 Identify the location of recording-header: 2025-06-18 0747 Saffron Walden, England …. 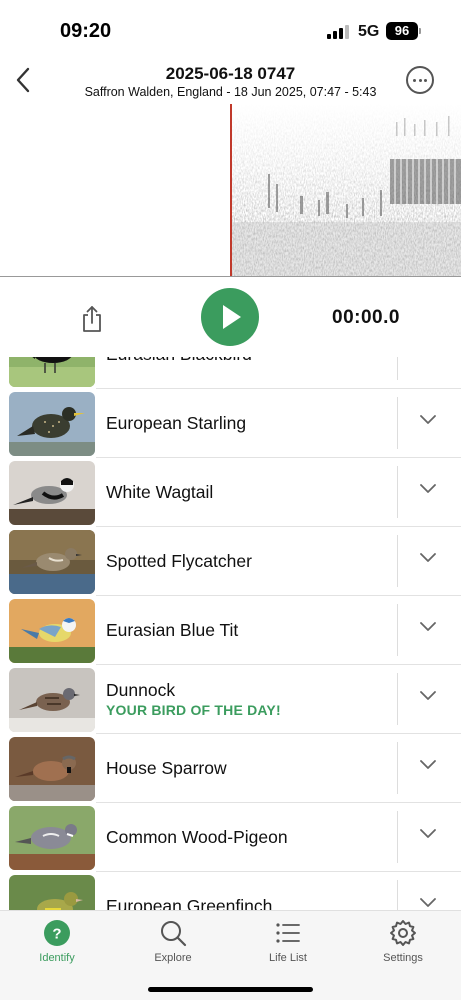
(230, 81).